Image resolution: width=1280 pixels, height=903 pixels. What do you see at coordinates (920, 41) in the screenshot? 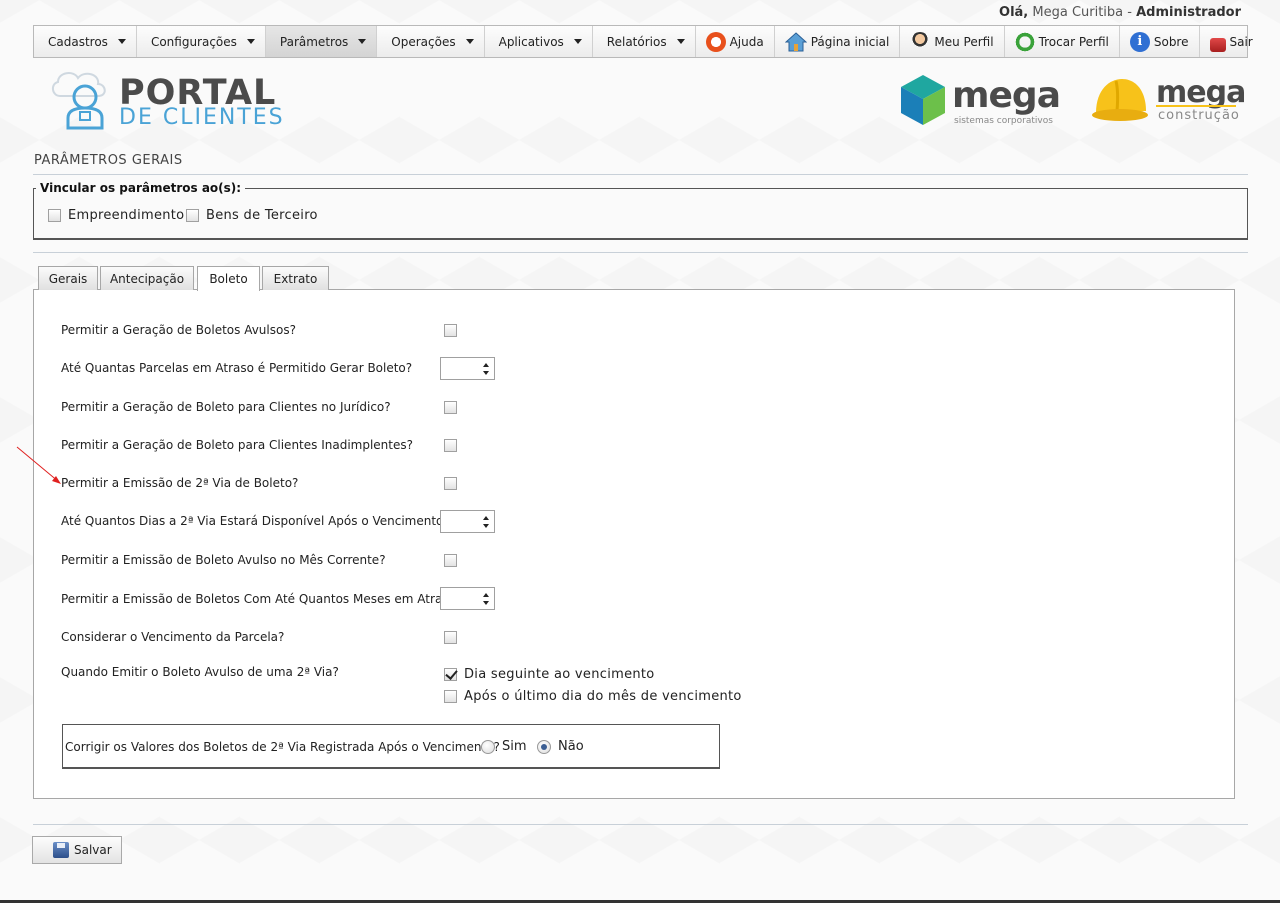
I see `profile-icon` at bounding box center [920, 41].